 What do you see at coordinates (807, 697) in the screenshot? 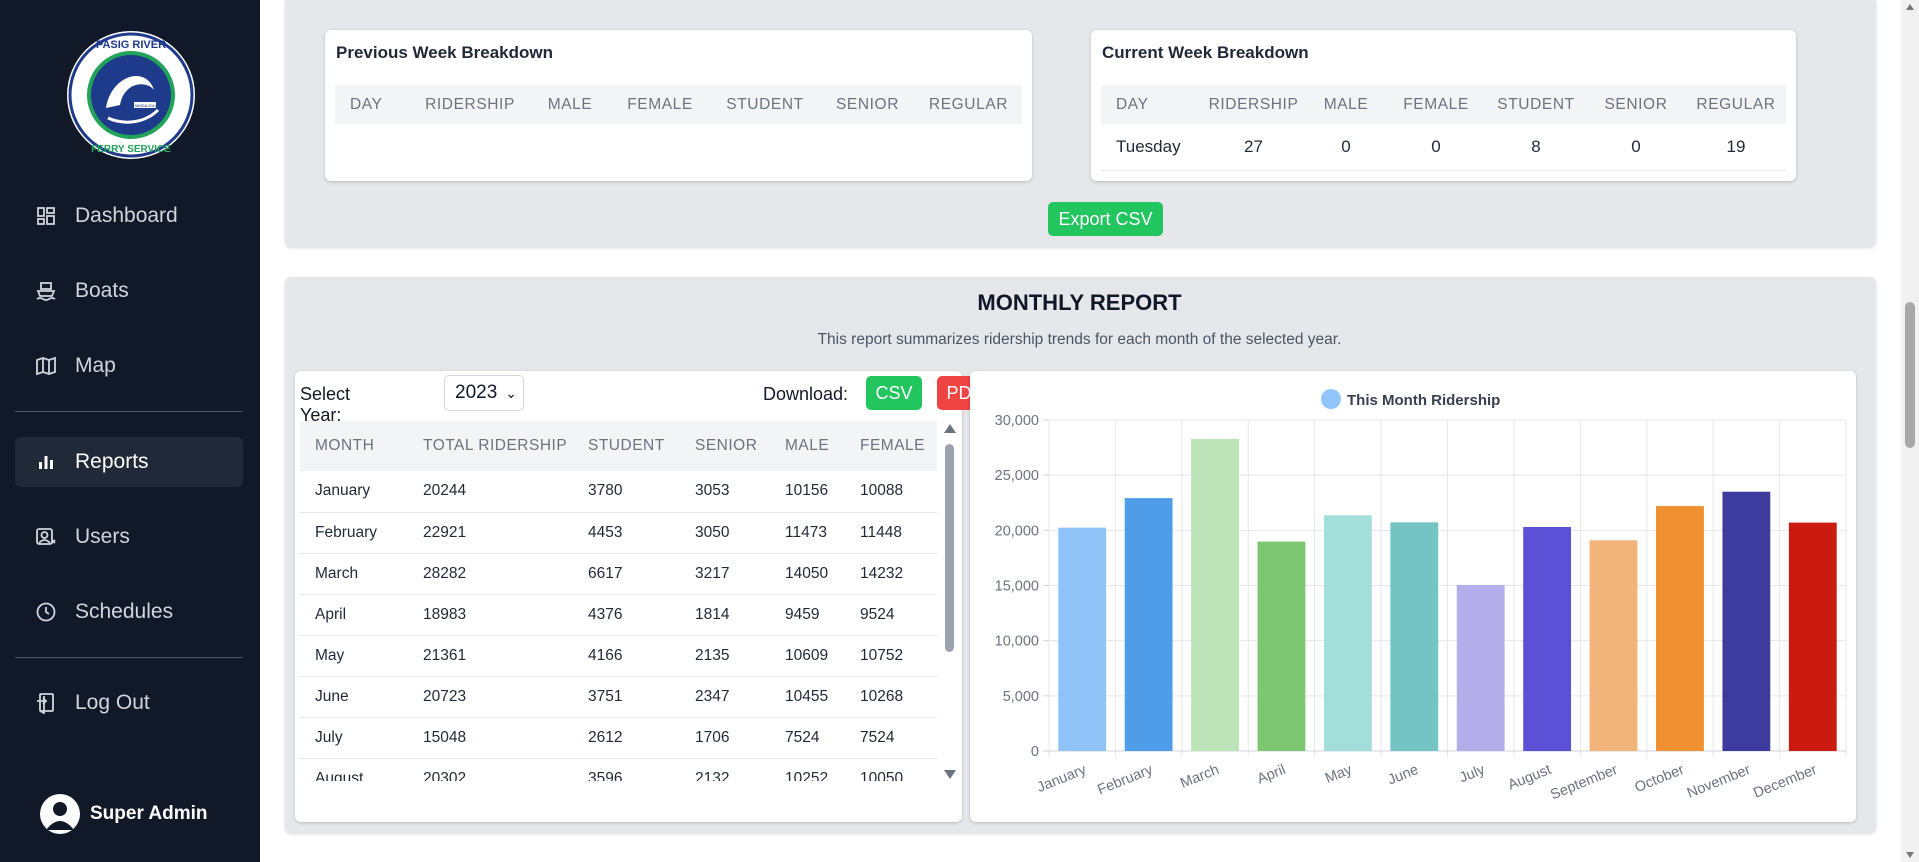
I see `table-cell: 10455` at bounding box center [807, 697].